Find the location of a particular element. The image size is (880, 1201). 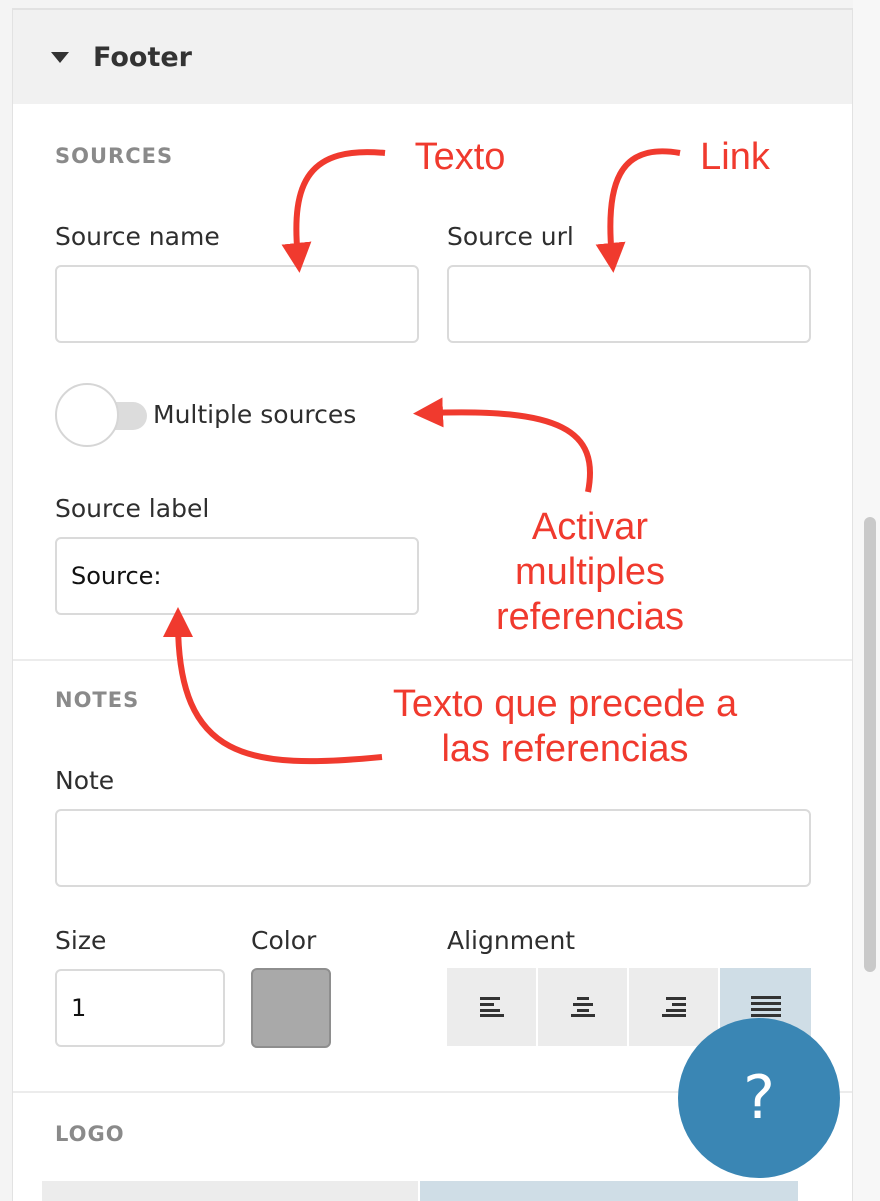

section-title: Footer is located at coordinates (142, 57).